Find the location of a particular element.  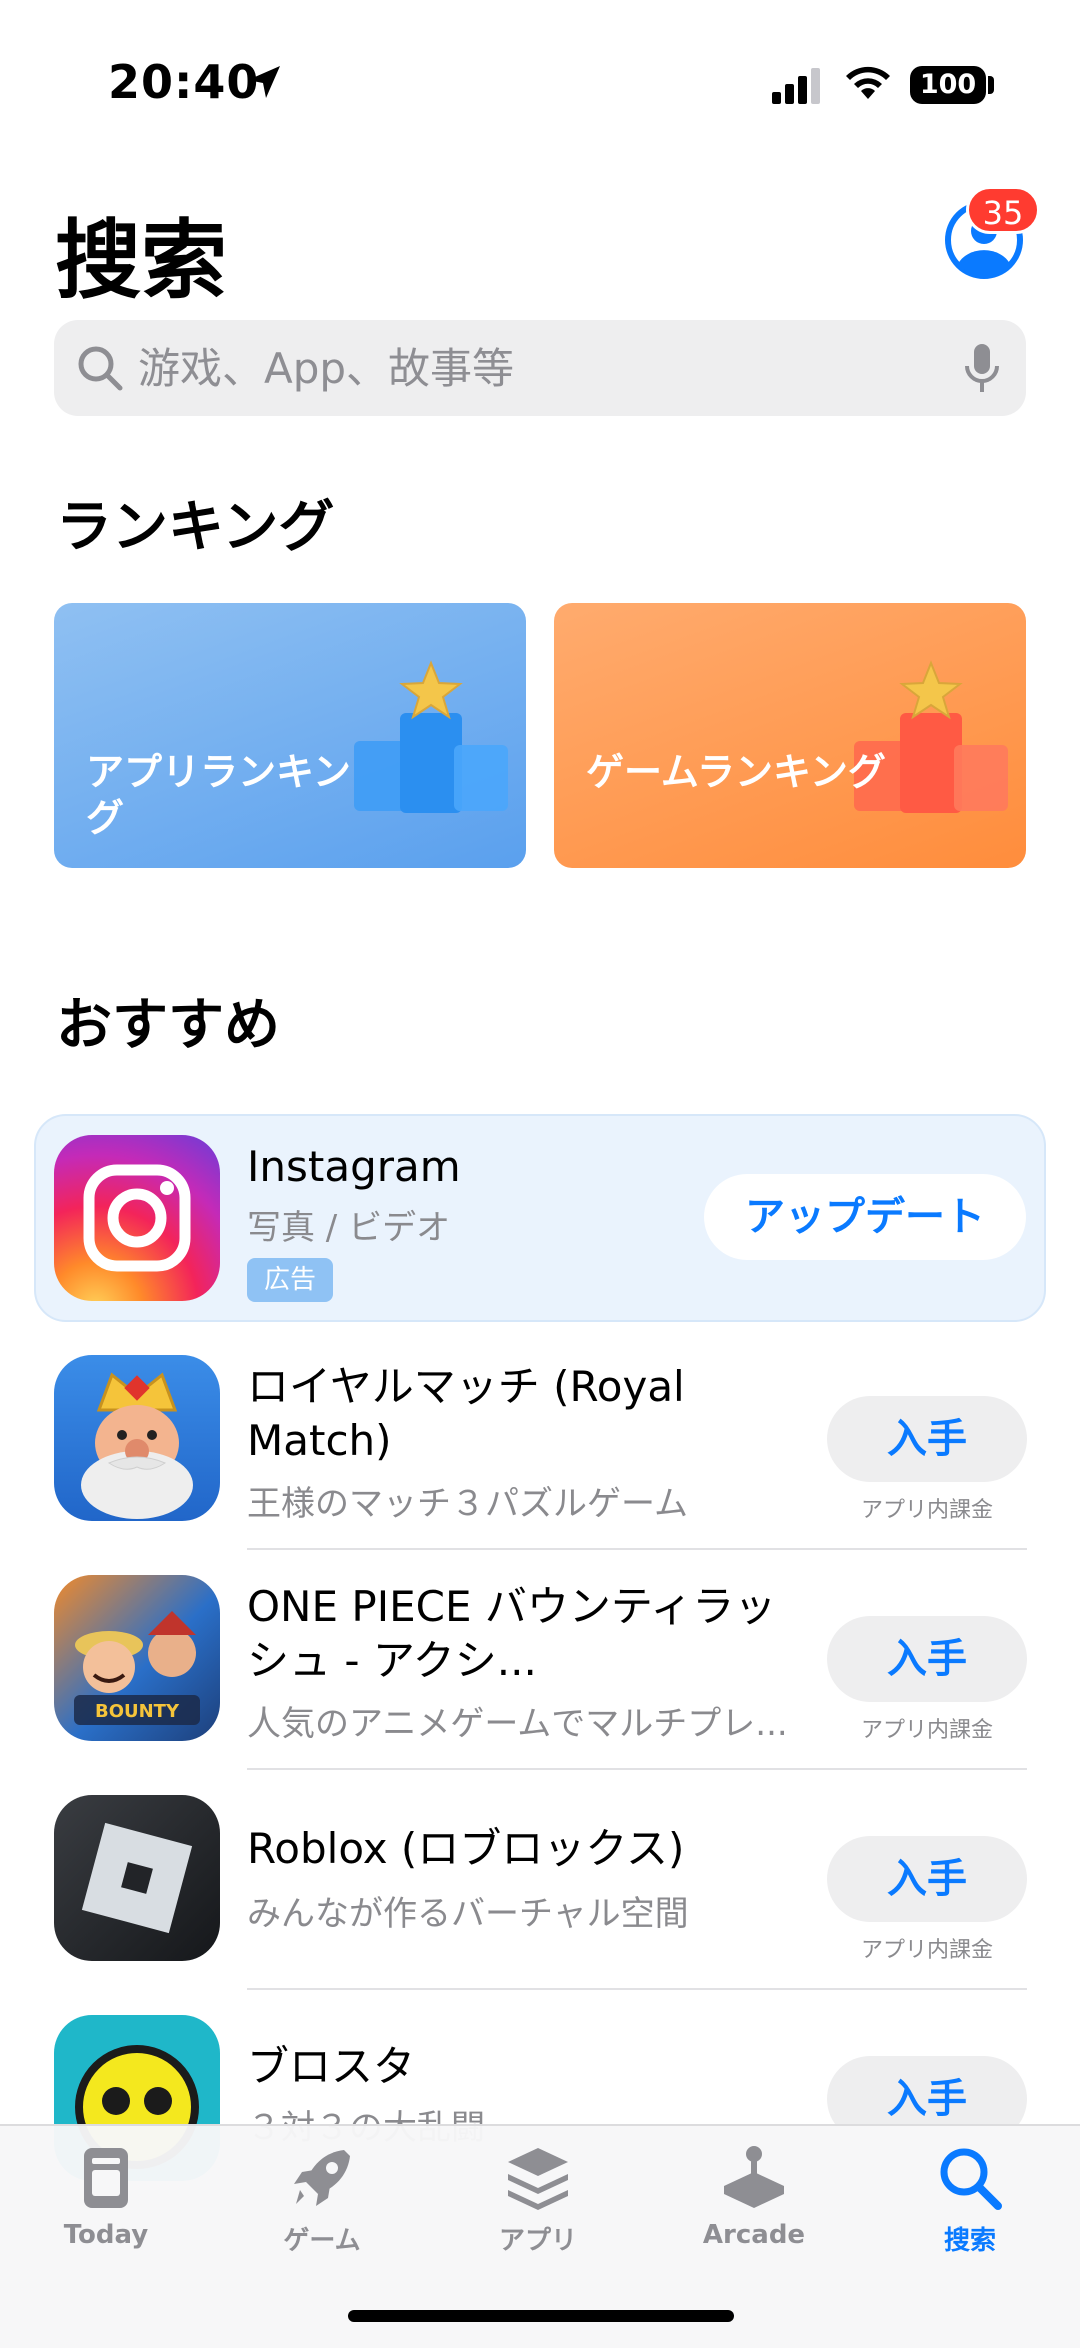

home-indicator is located at coordinates (541, 2316).